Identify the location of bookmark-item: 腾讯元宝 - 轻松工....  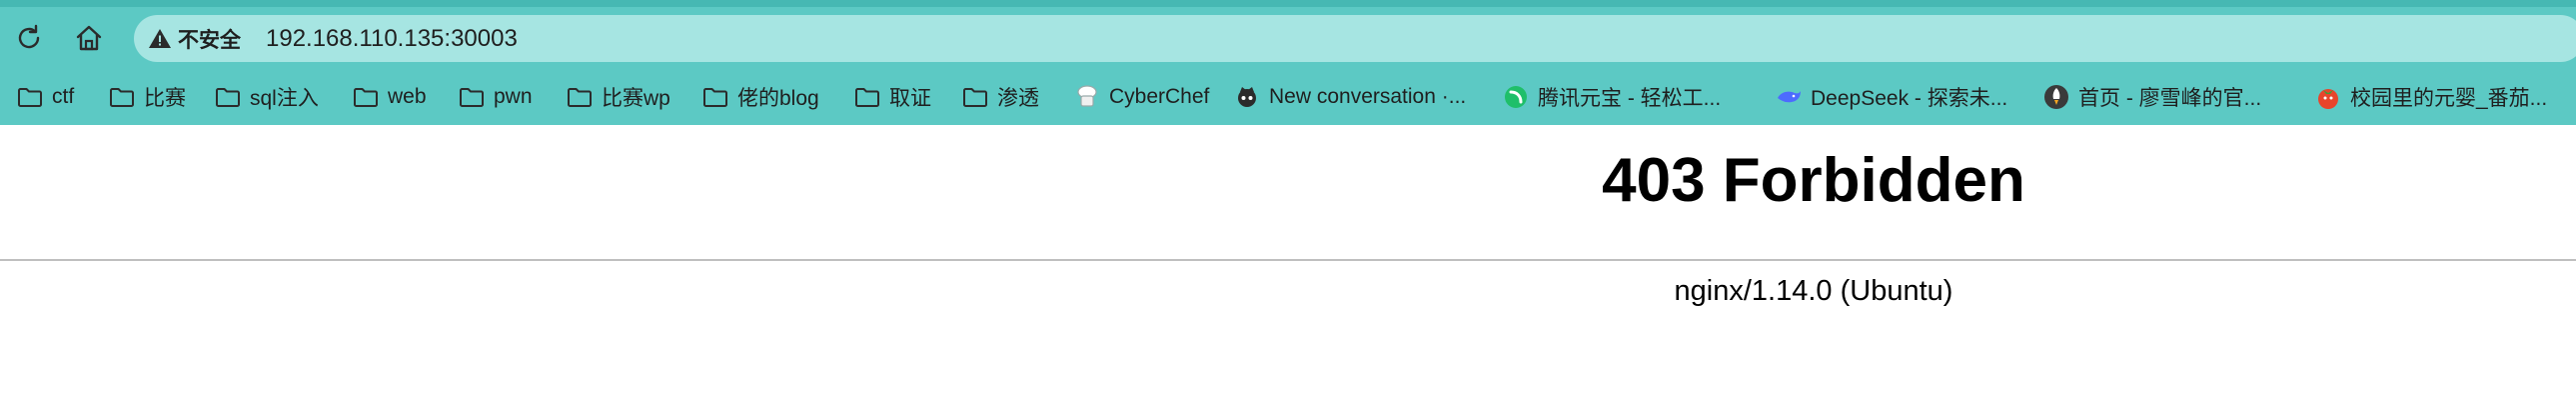
(1611, 97).